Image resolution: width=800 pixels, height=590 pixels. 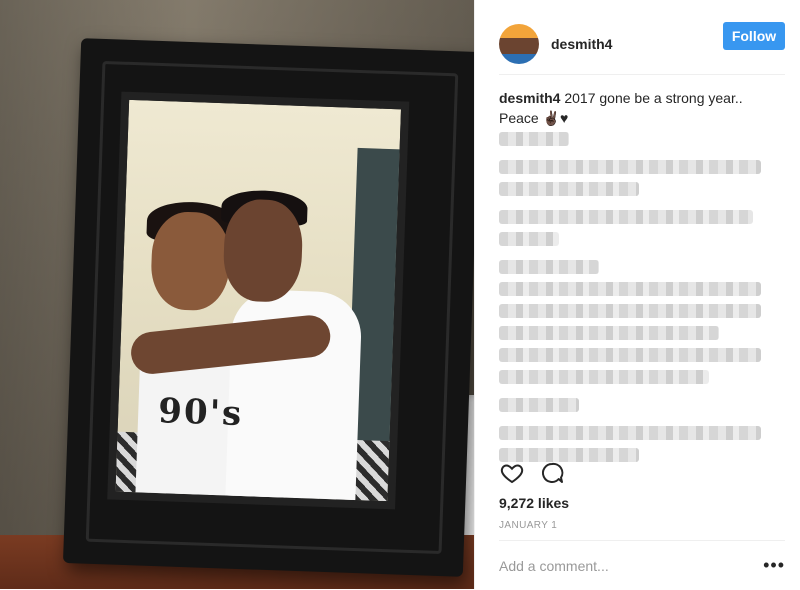 What do you see at coordinates (263, 250) in the screenshot?
I see `man-face` at bounding box center [263, 250].